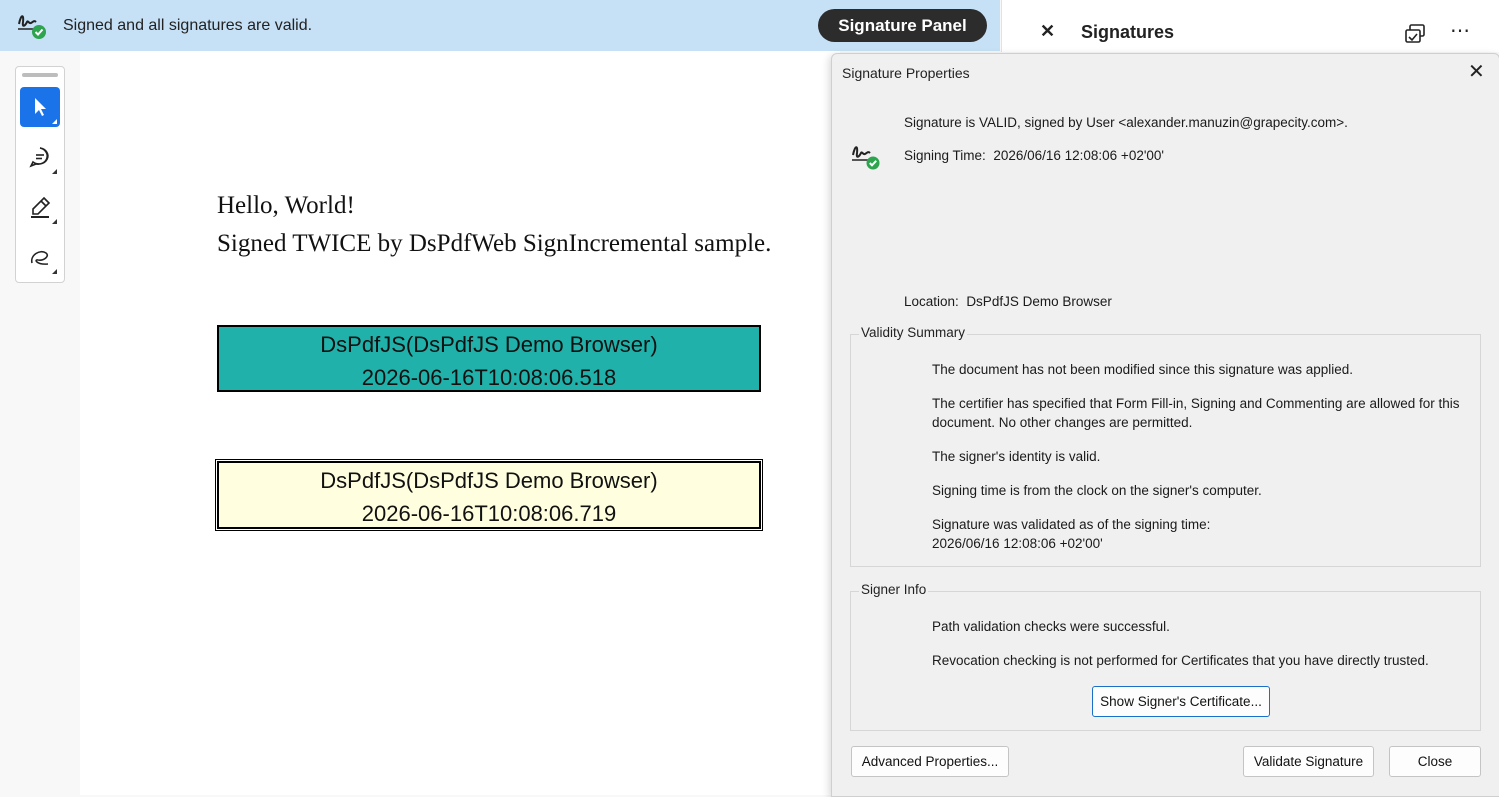 This screenshot has height=797, width=1499. I want to click on highlight-tool-button, so click(40, 207).